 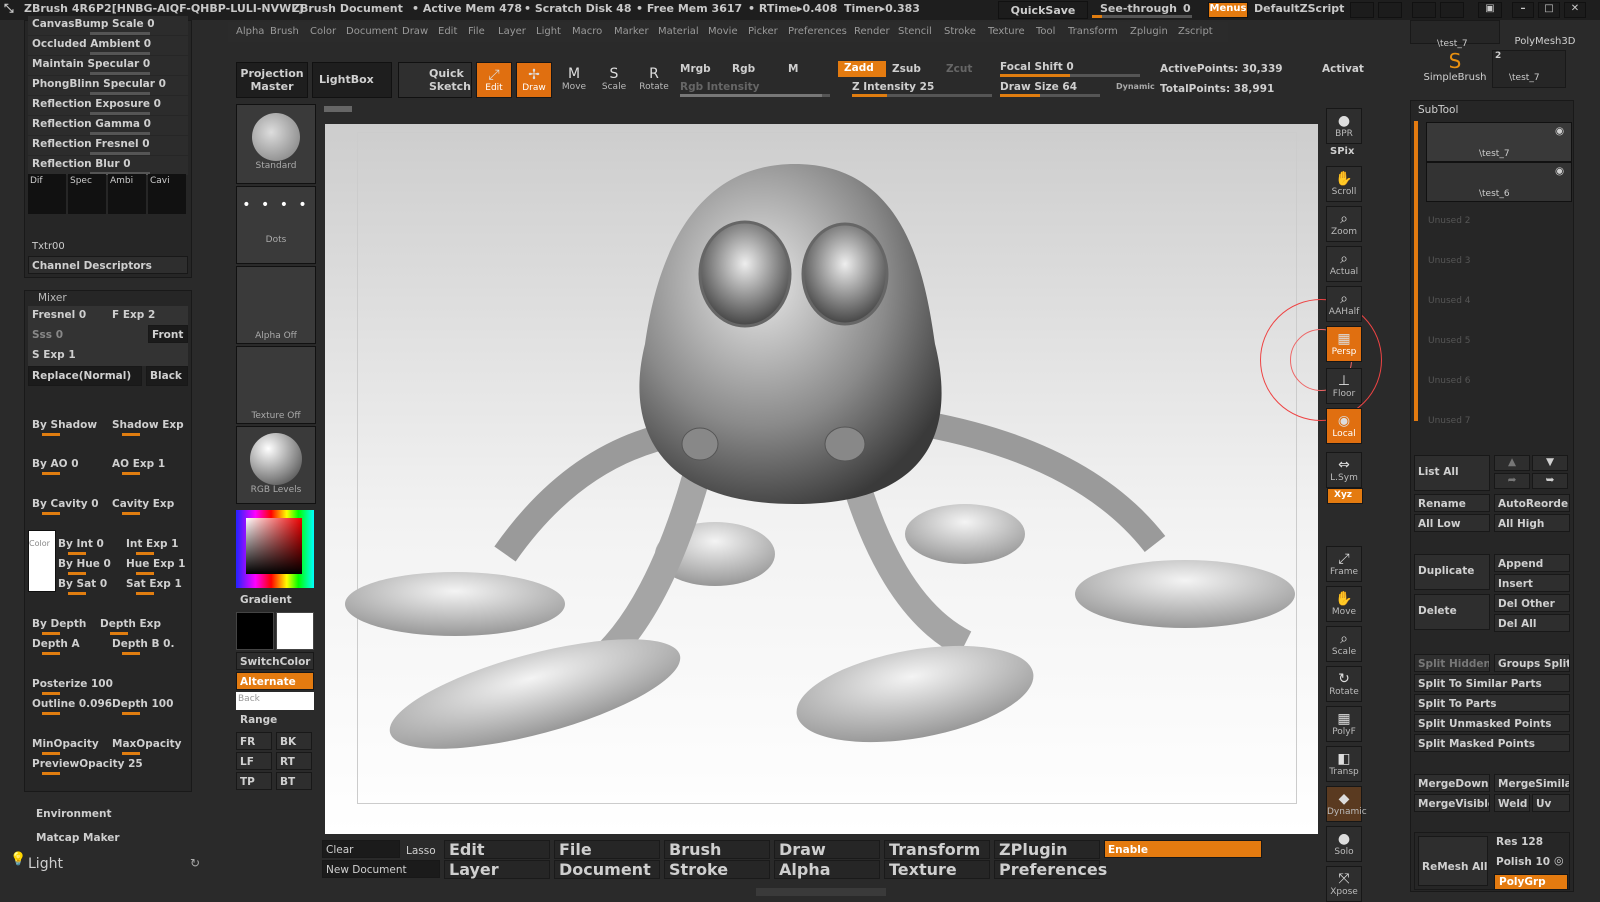 What do you see at coordinates (1344, 470) in the screenshot?
I see `lsym-button: ⇔ L.Sym` at bounding box center [1344, 470].